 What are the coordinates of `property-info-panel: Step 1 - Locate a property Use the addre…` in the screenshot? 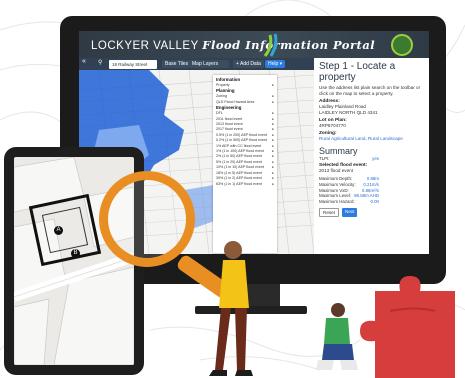 It's located at (371, 156).